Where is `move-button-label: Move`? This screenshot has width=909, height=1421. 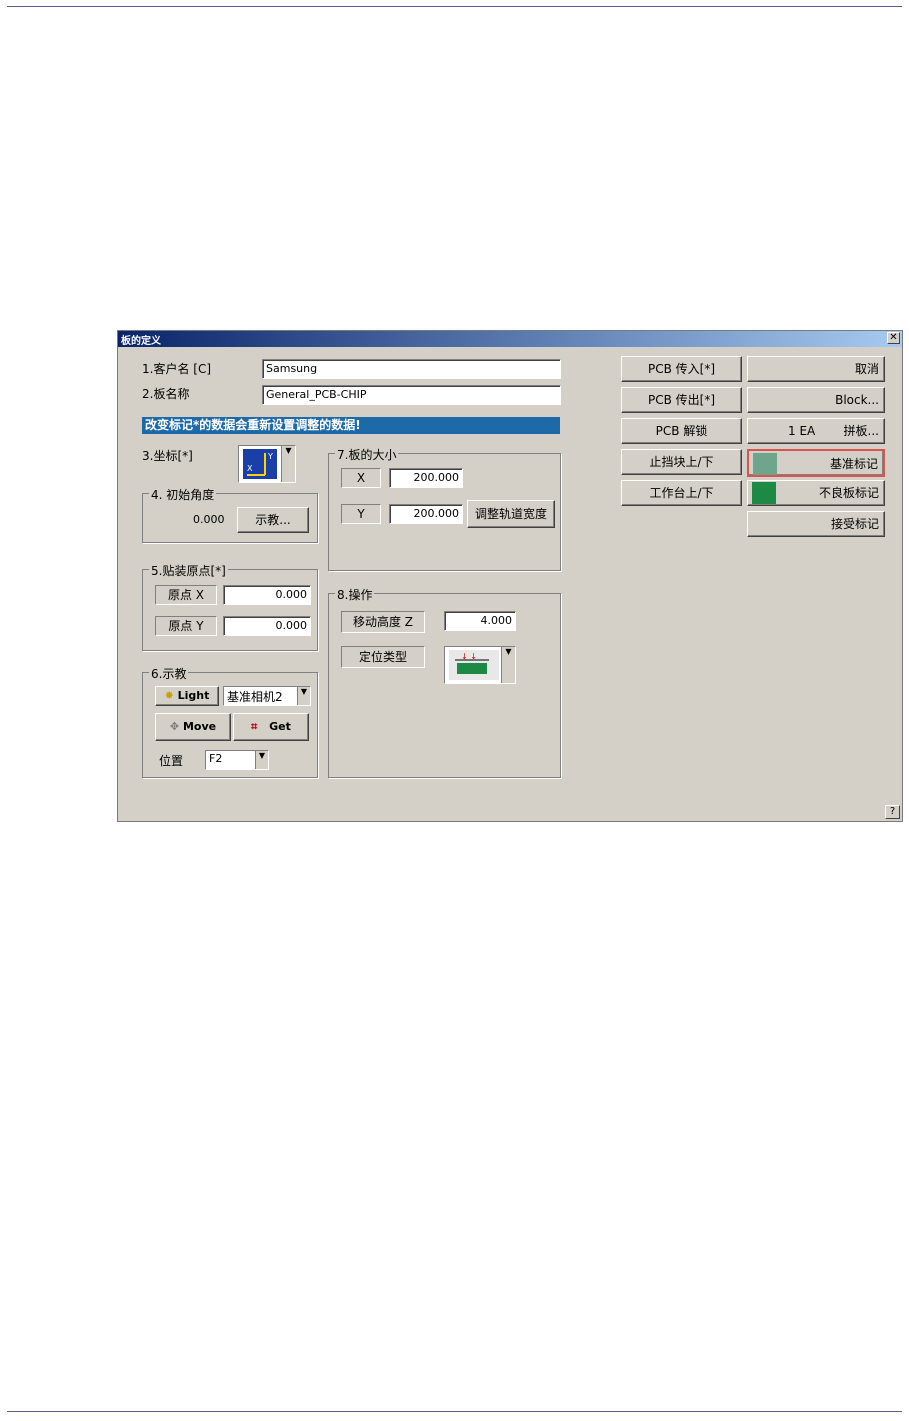 move-button-label: Move is located at coordinates (199, 726).